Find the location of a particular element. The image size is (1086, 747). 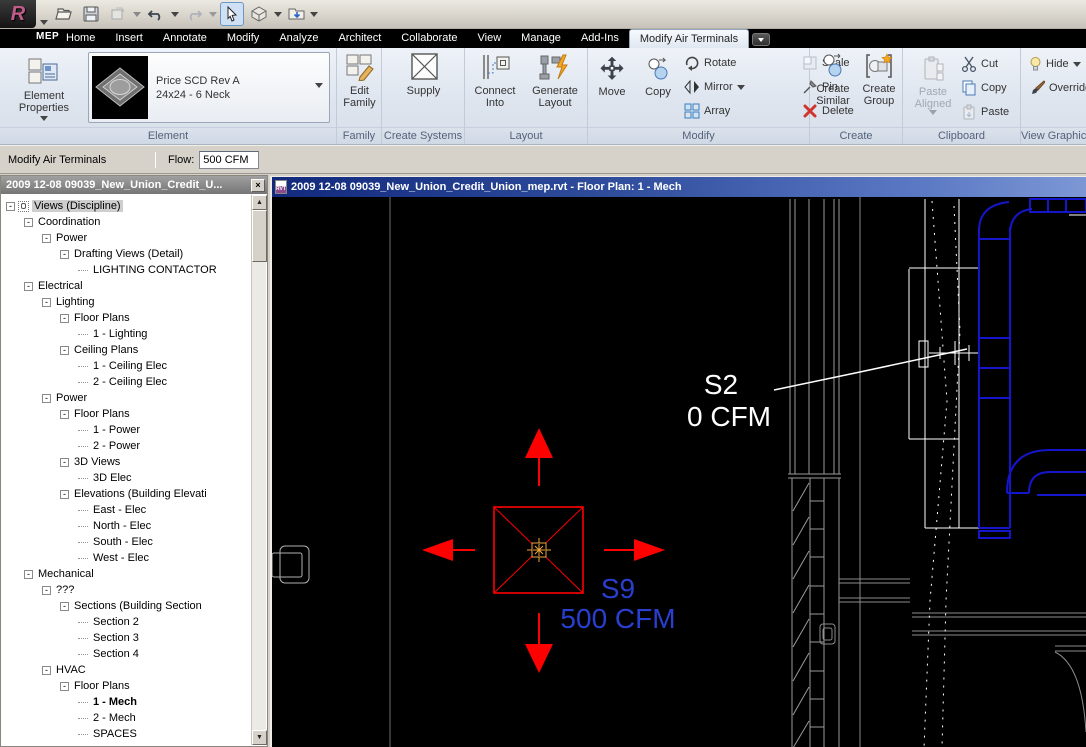

tree-branch: - Sections (Building Section is located at coordinates (126, 606).